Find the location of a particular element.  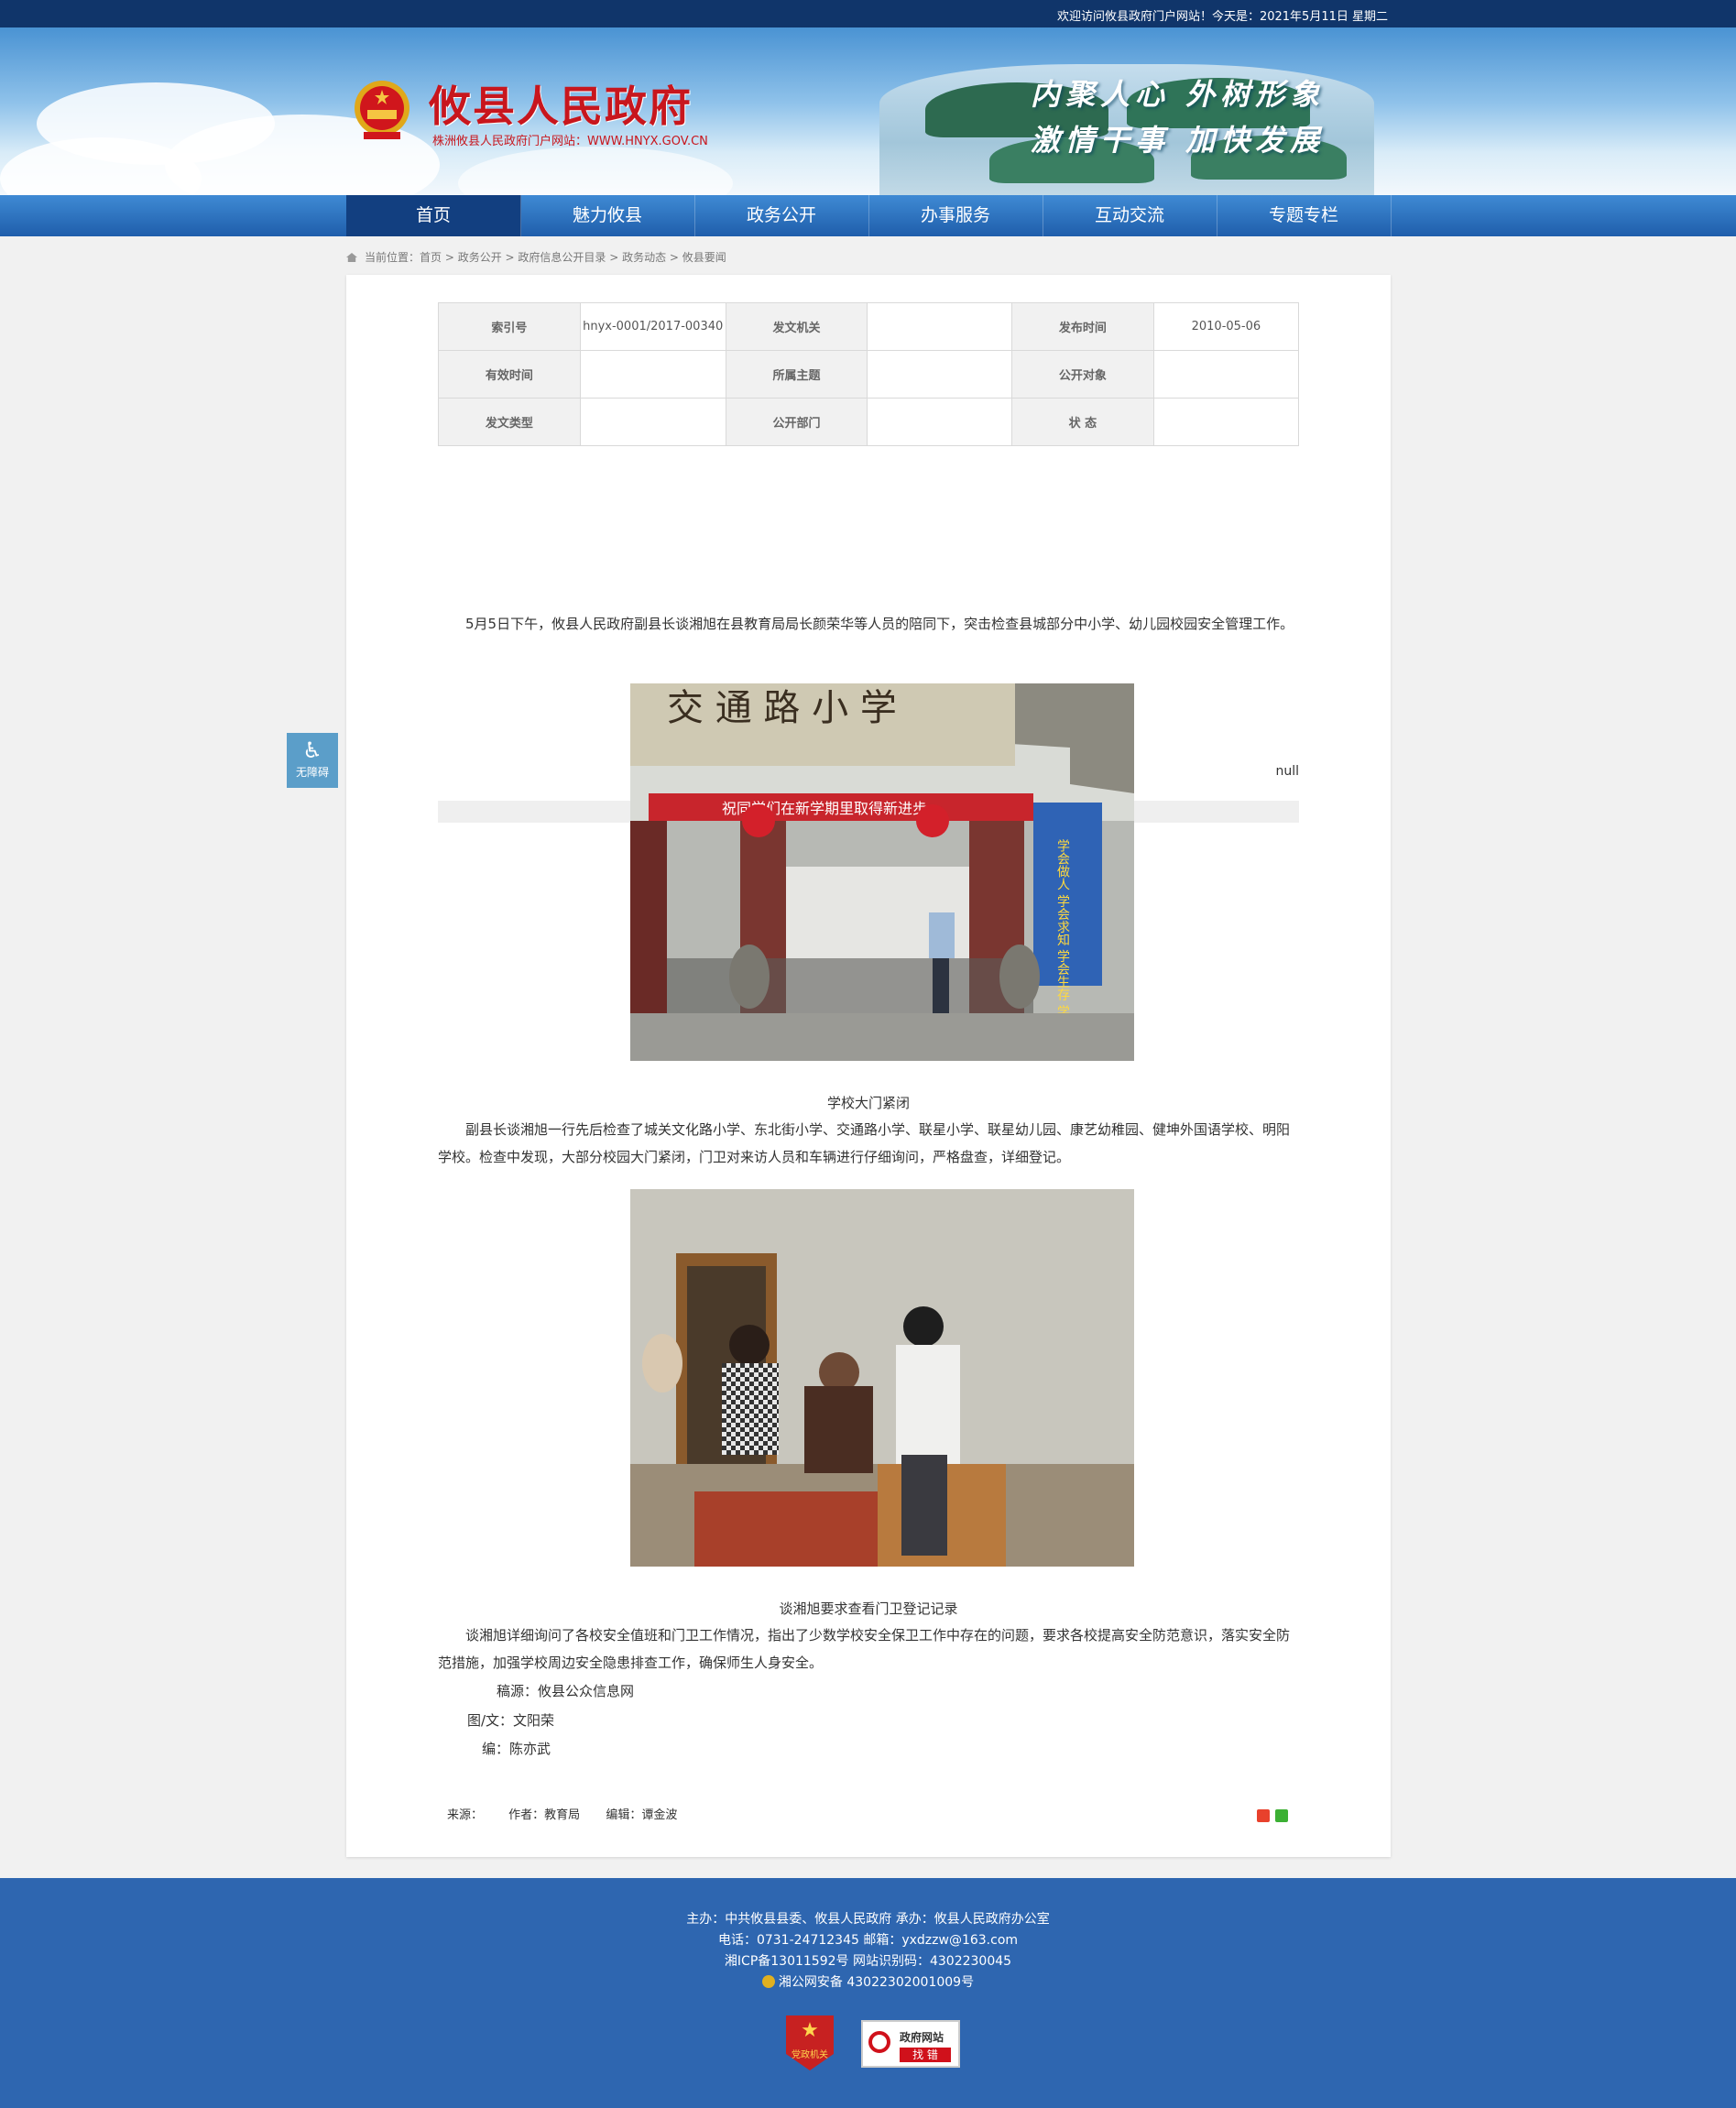

magnifier-icon is located at coordinates (879, 2042).